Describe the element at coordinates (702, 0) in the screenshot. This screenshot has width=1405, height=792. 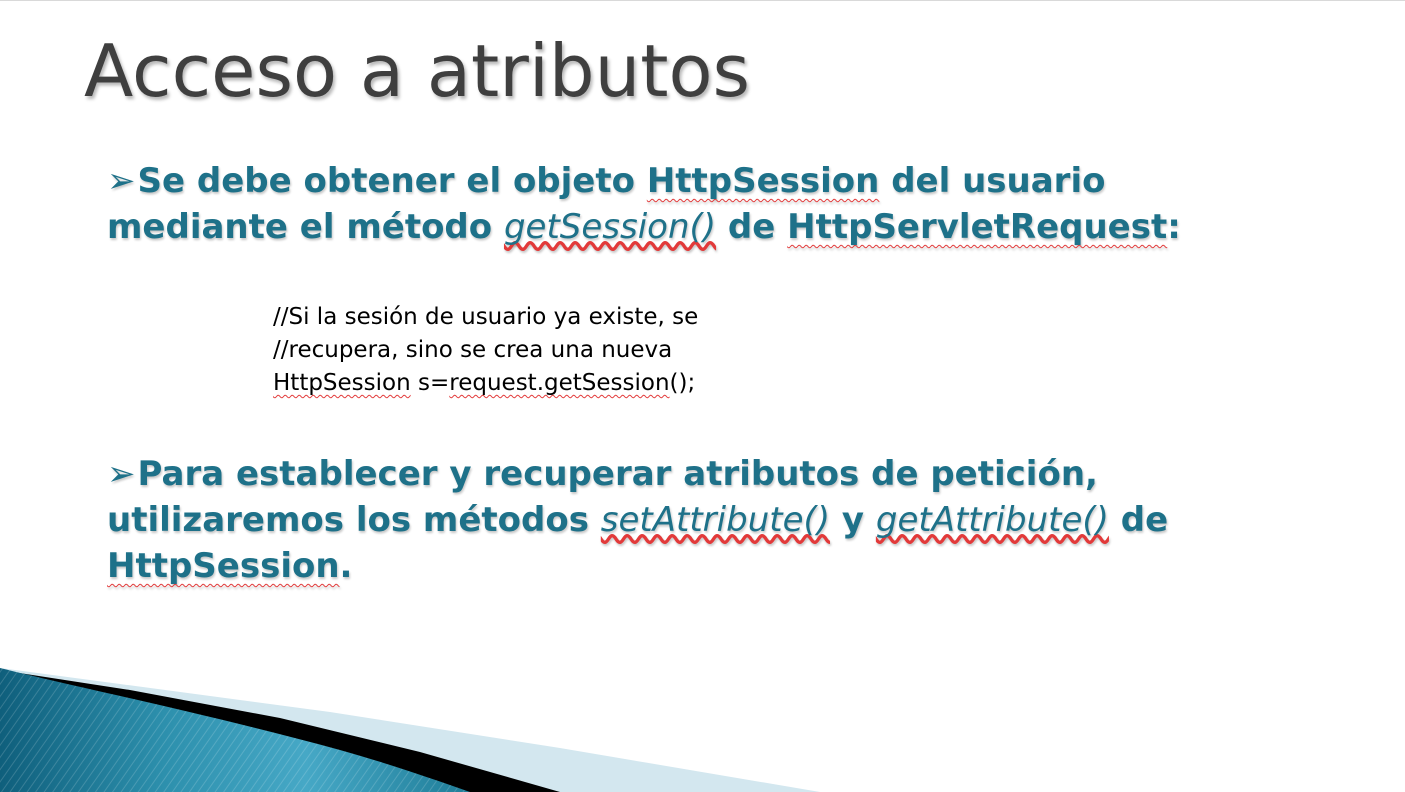
I see `top-divider` at that location.